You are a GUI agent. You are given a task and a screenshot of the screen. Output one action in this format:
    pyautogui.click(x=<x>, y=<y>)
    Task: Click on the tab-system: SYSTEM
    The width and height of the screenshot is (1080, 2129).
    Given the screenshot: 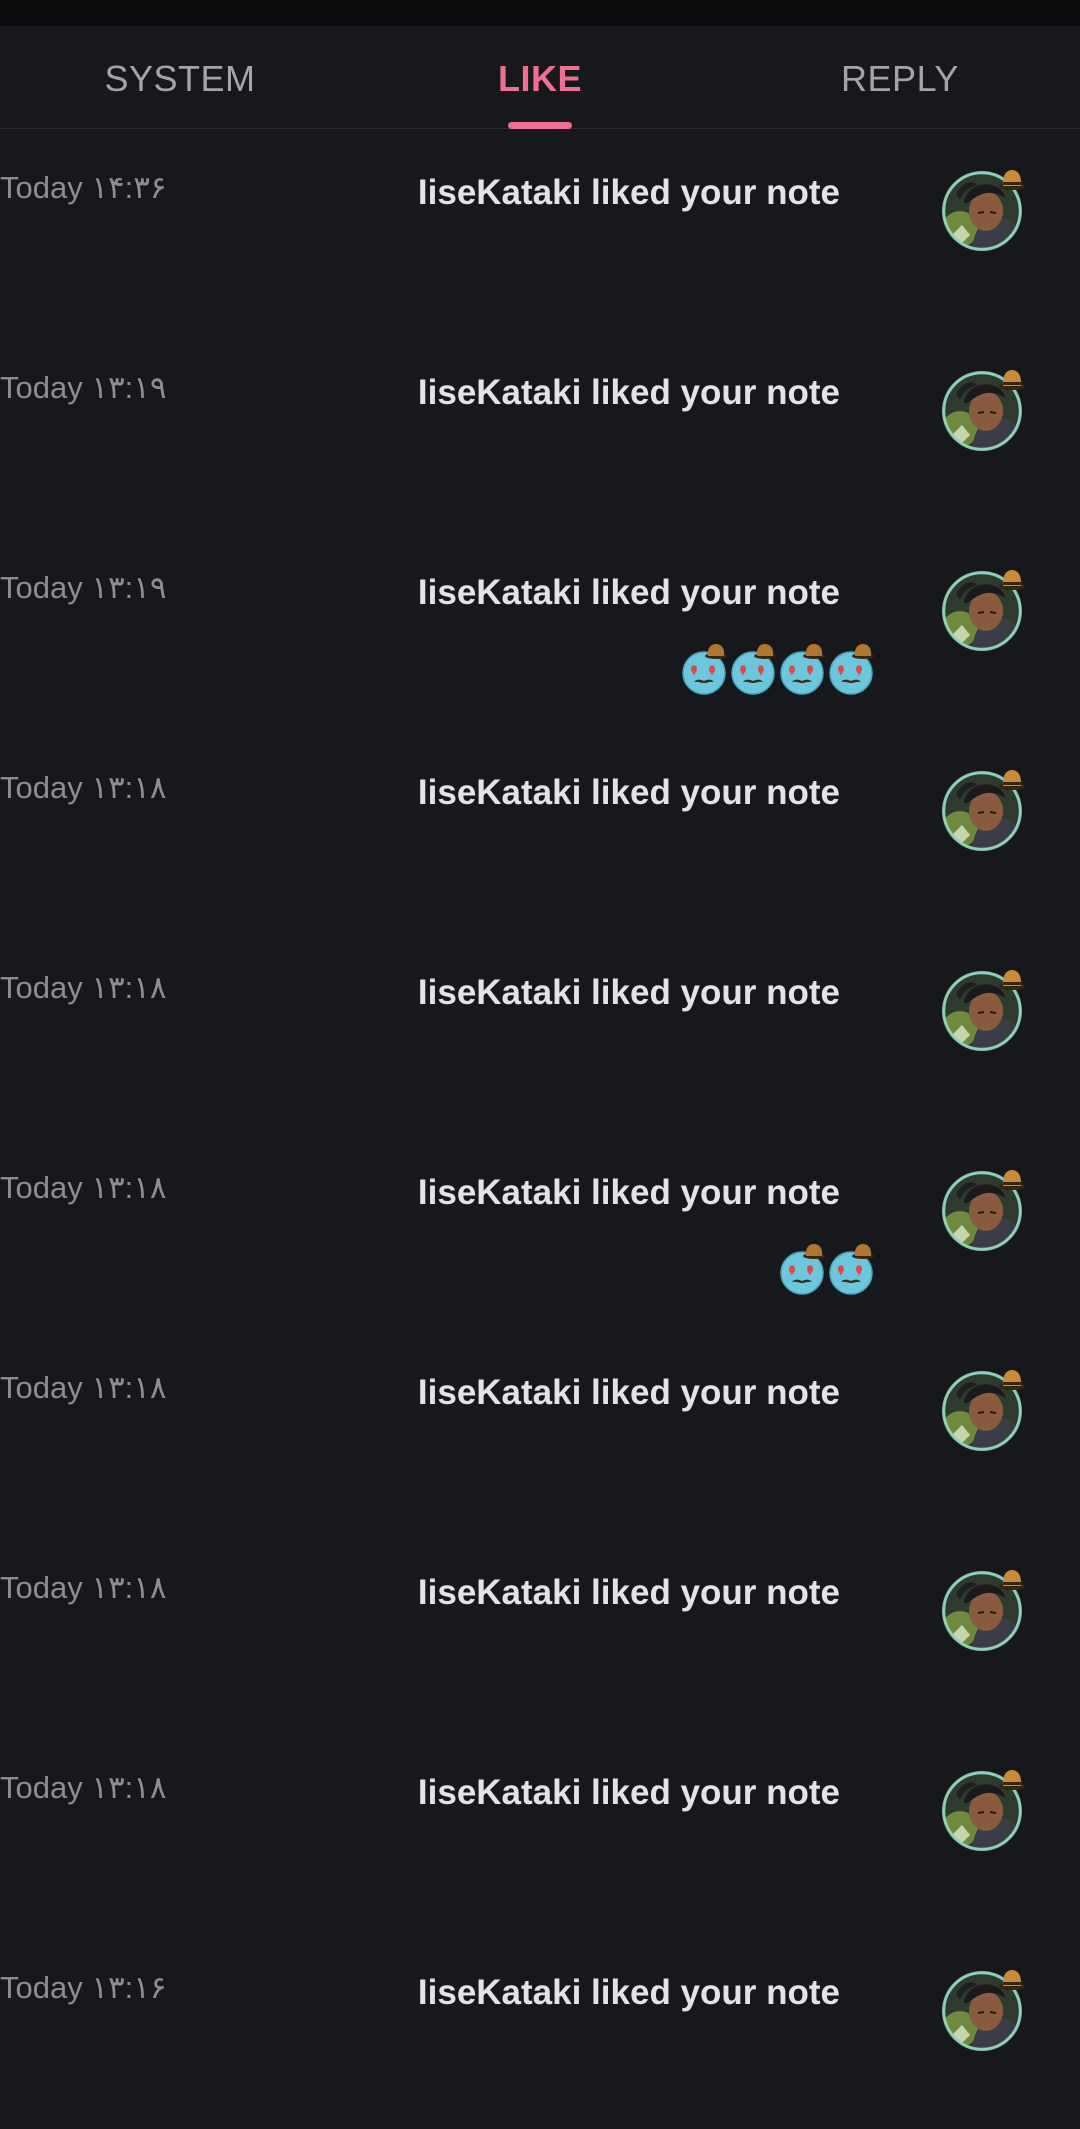 What is the action you would take?
    pyautogui.click(x=180, y=77)
    